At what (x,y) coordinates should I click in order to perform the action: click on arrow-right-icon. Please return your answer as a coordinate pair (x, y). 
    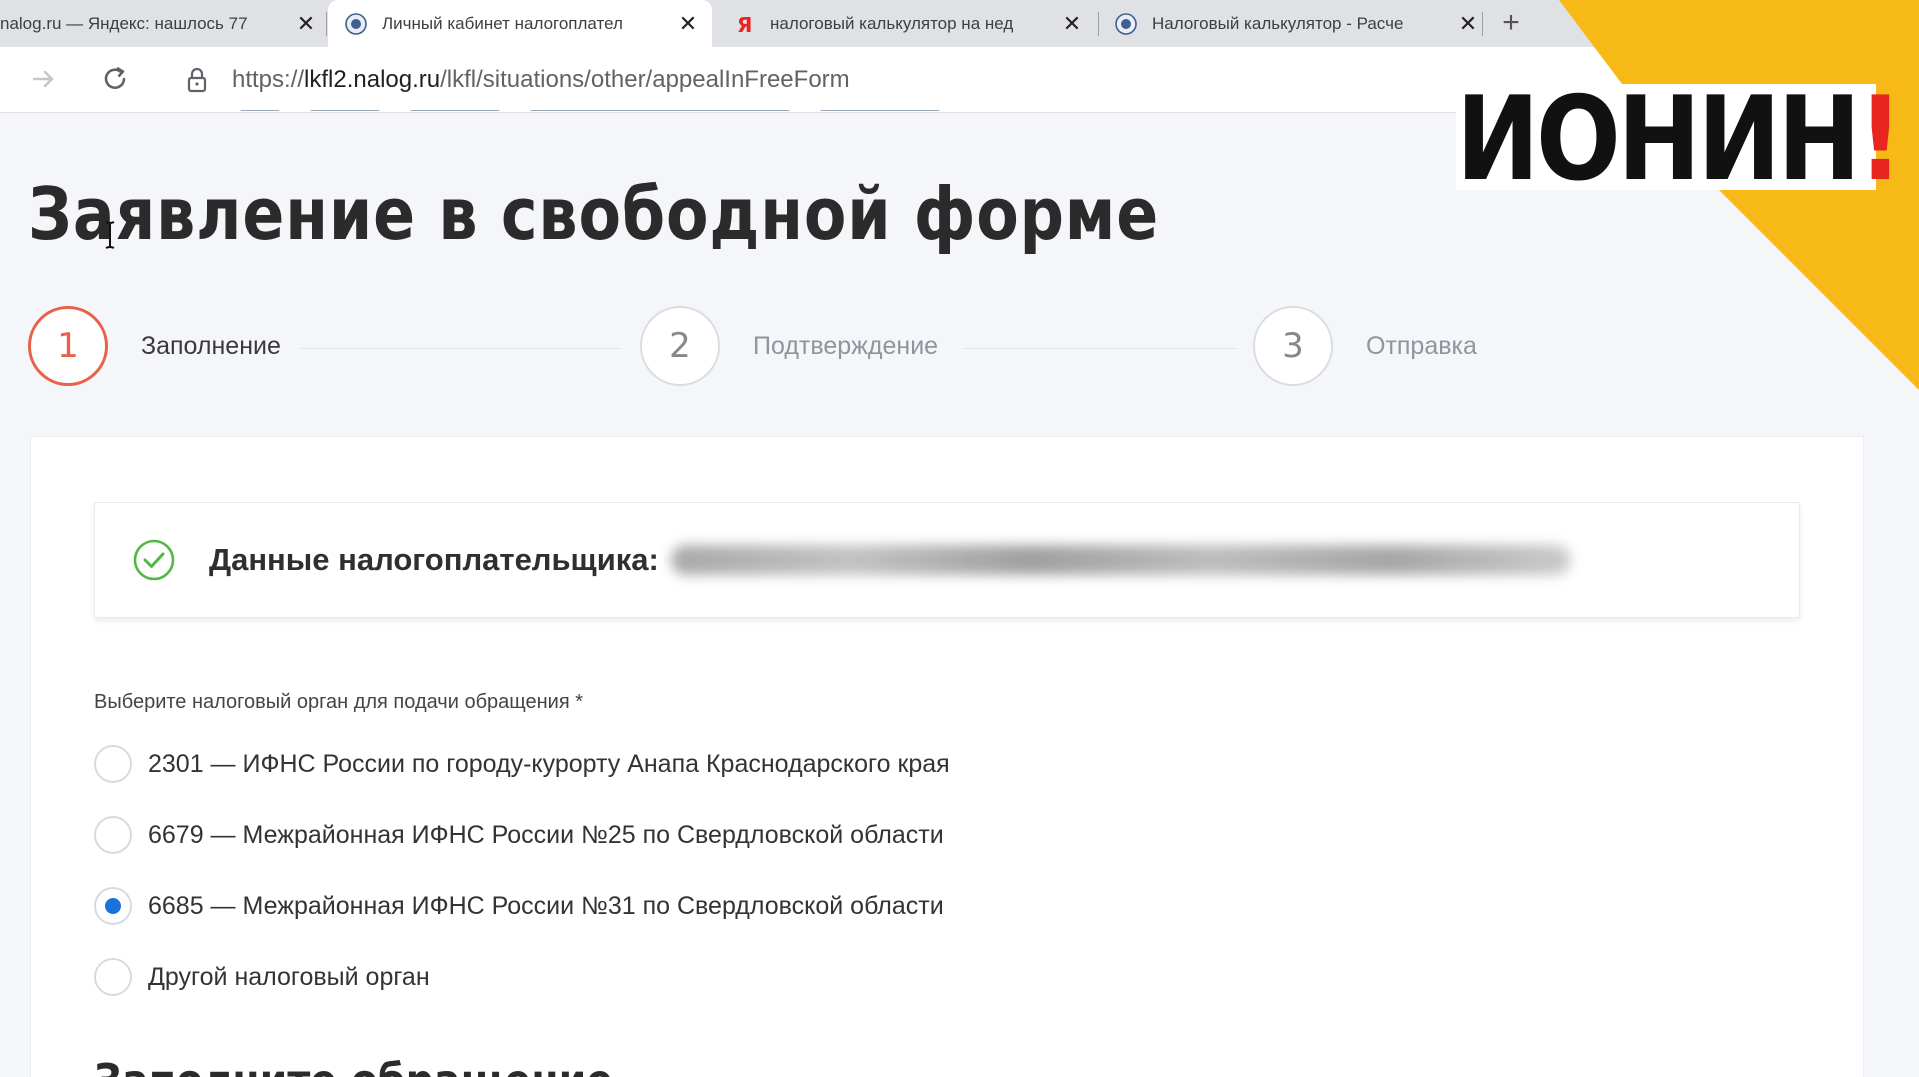
    Looking at the image, I should click on (43, 79).